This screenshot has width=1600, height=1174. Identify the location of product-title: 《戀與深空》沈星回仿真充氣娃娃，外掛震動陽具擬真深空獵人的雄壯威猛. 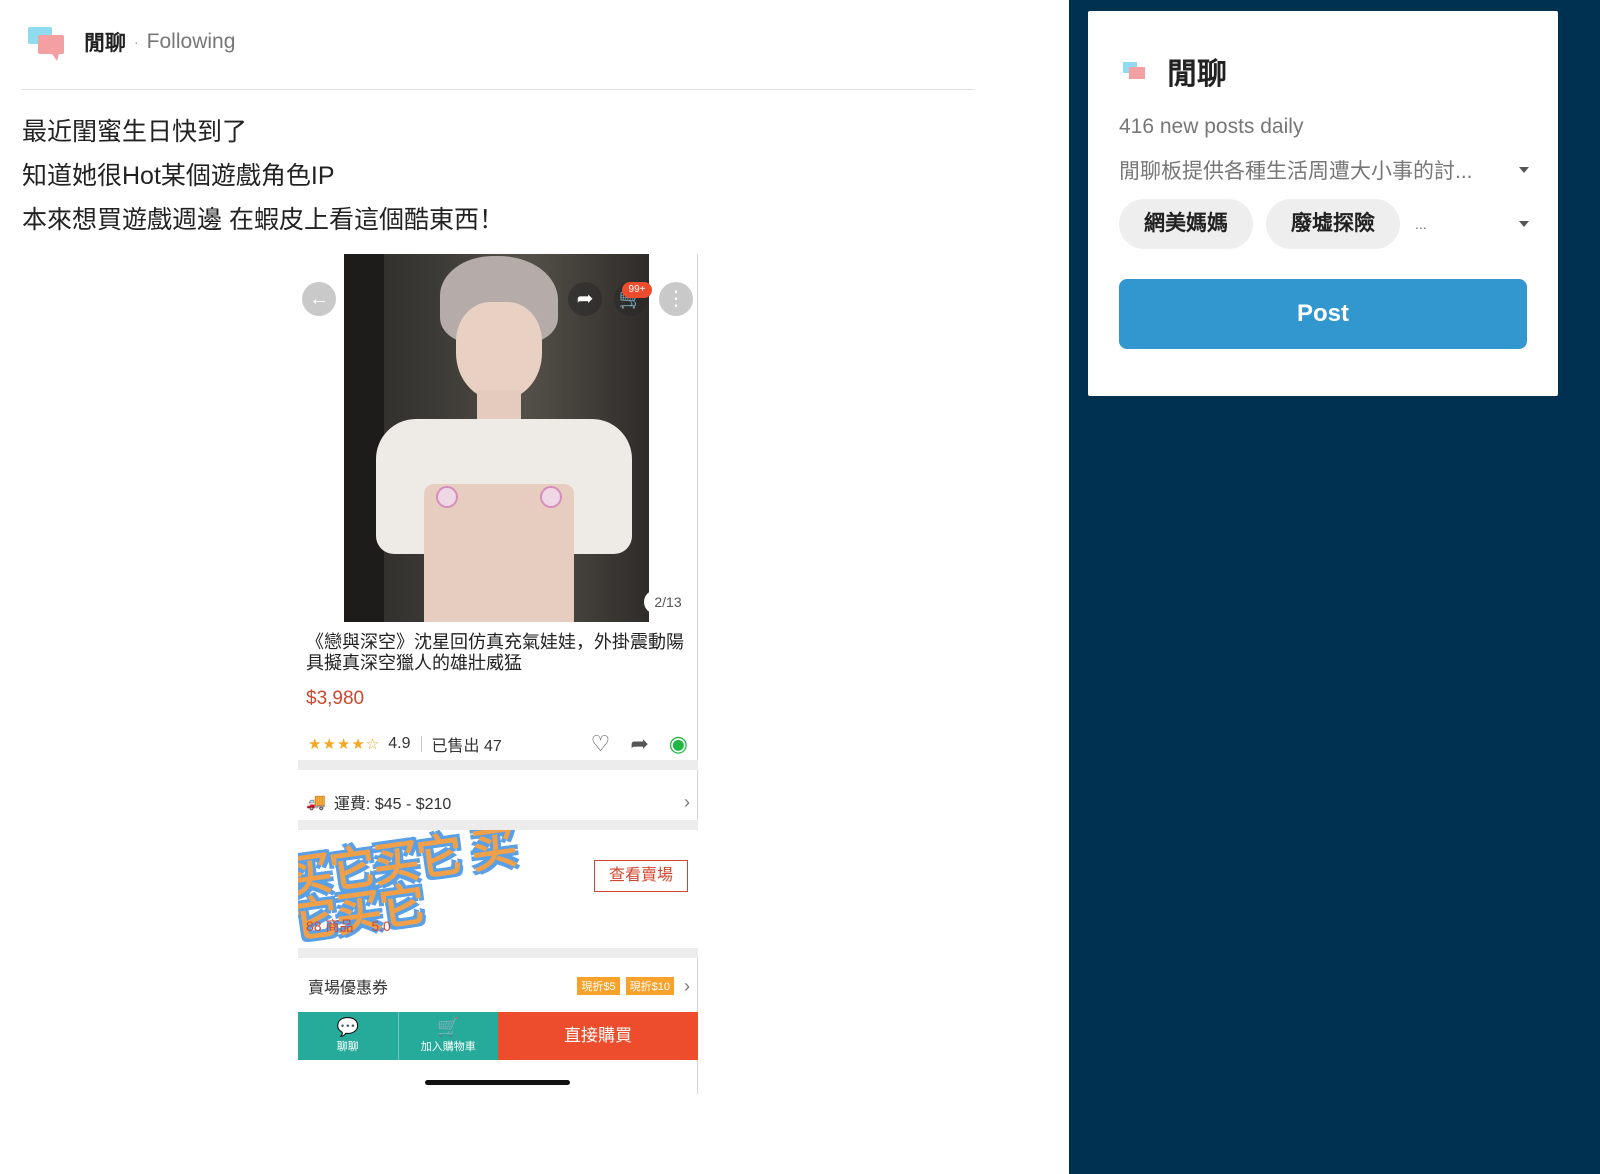
(495, 652).